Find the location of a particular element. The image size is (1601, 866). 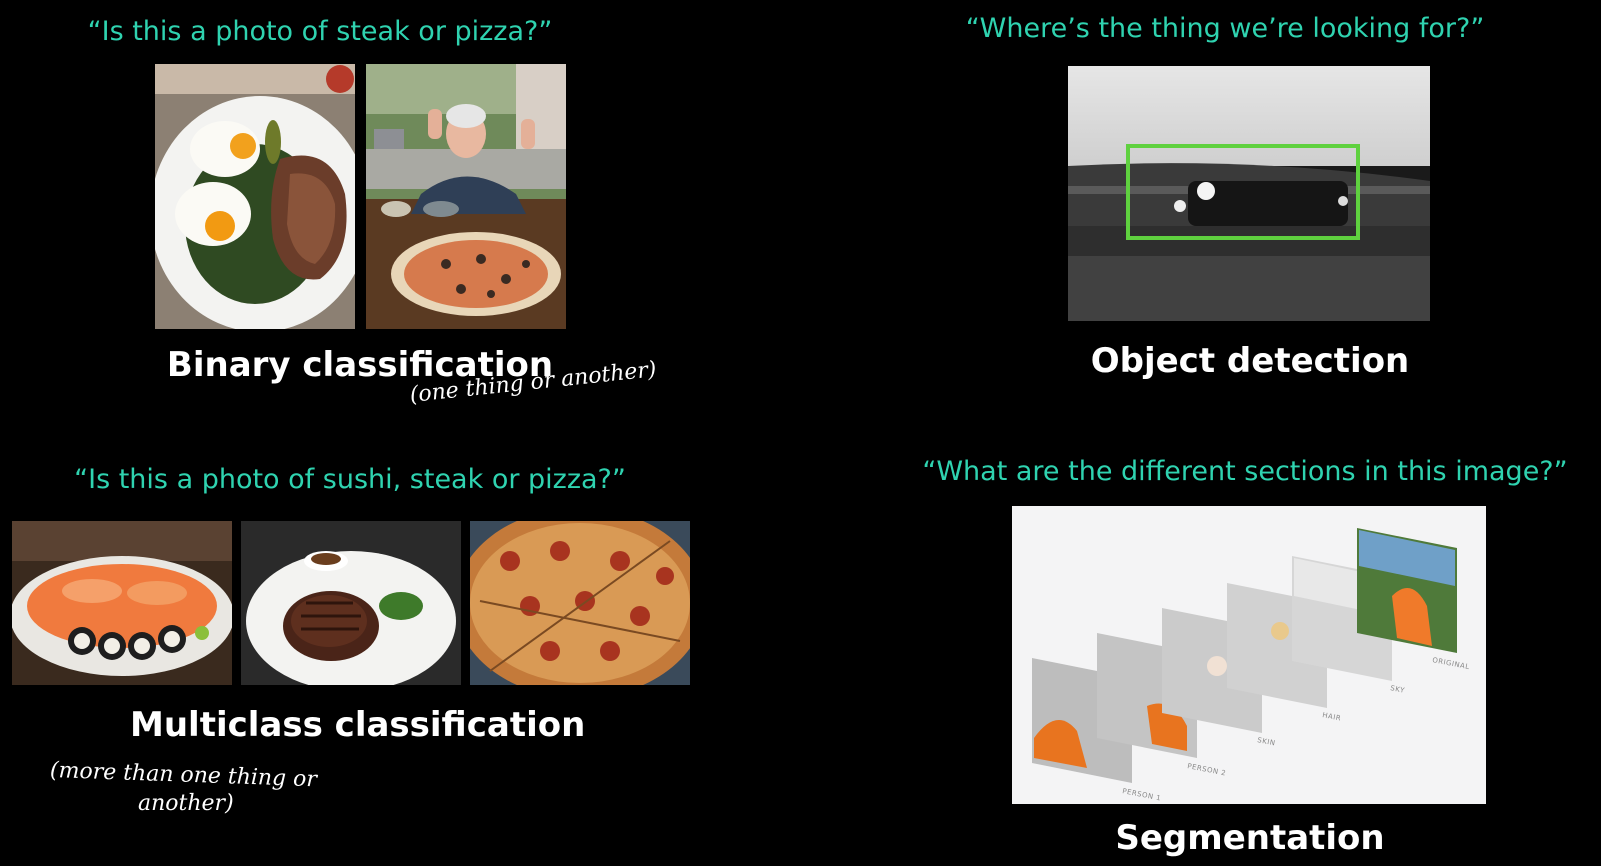

sushi-photo is located at coordinates (122, 603).